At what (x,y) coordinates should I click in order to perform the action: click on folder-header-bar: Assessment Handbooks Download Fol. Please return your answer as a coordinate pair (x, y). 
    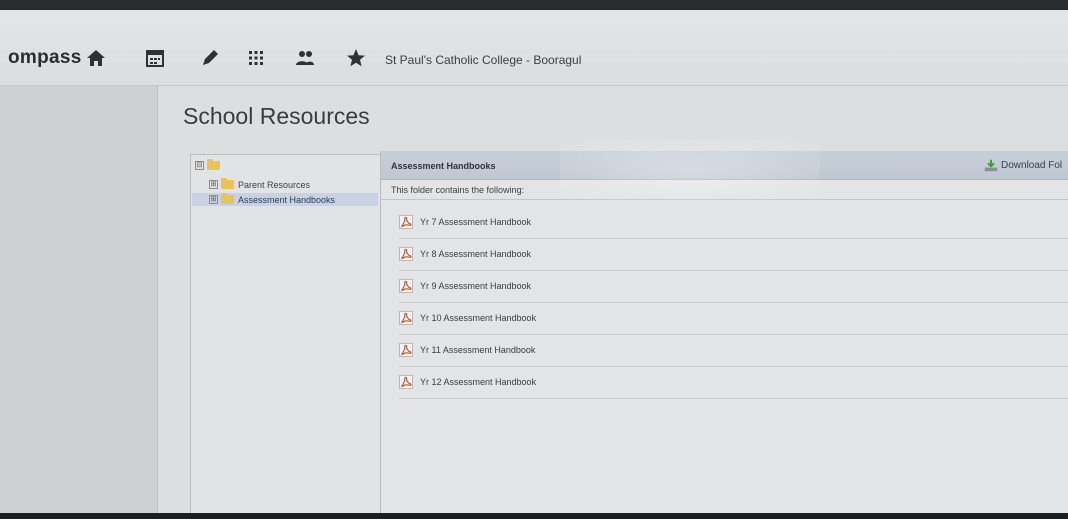
    Looking at the image, I should click on (724, 165).